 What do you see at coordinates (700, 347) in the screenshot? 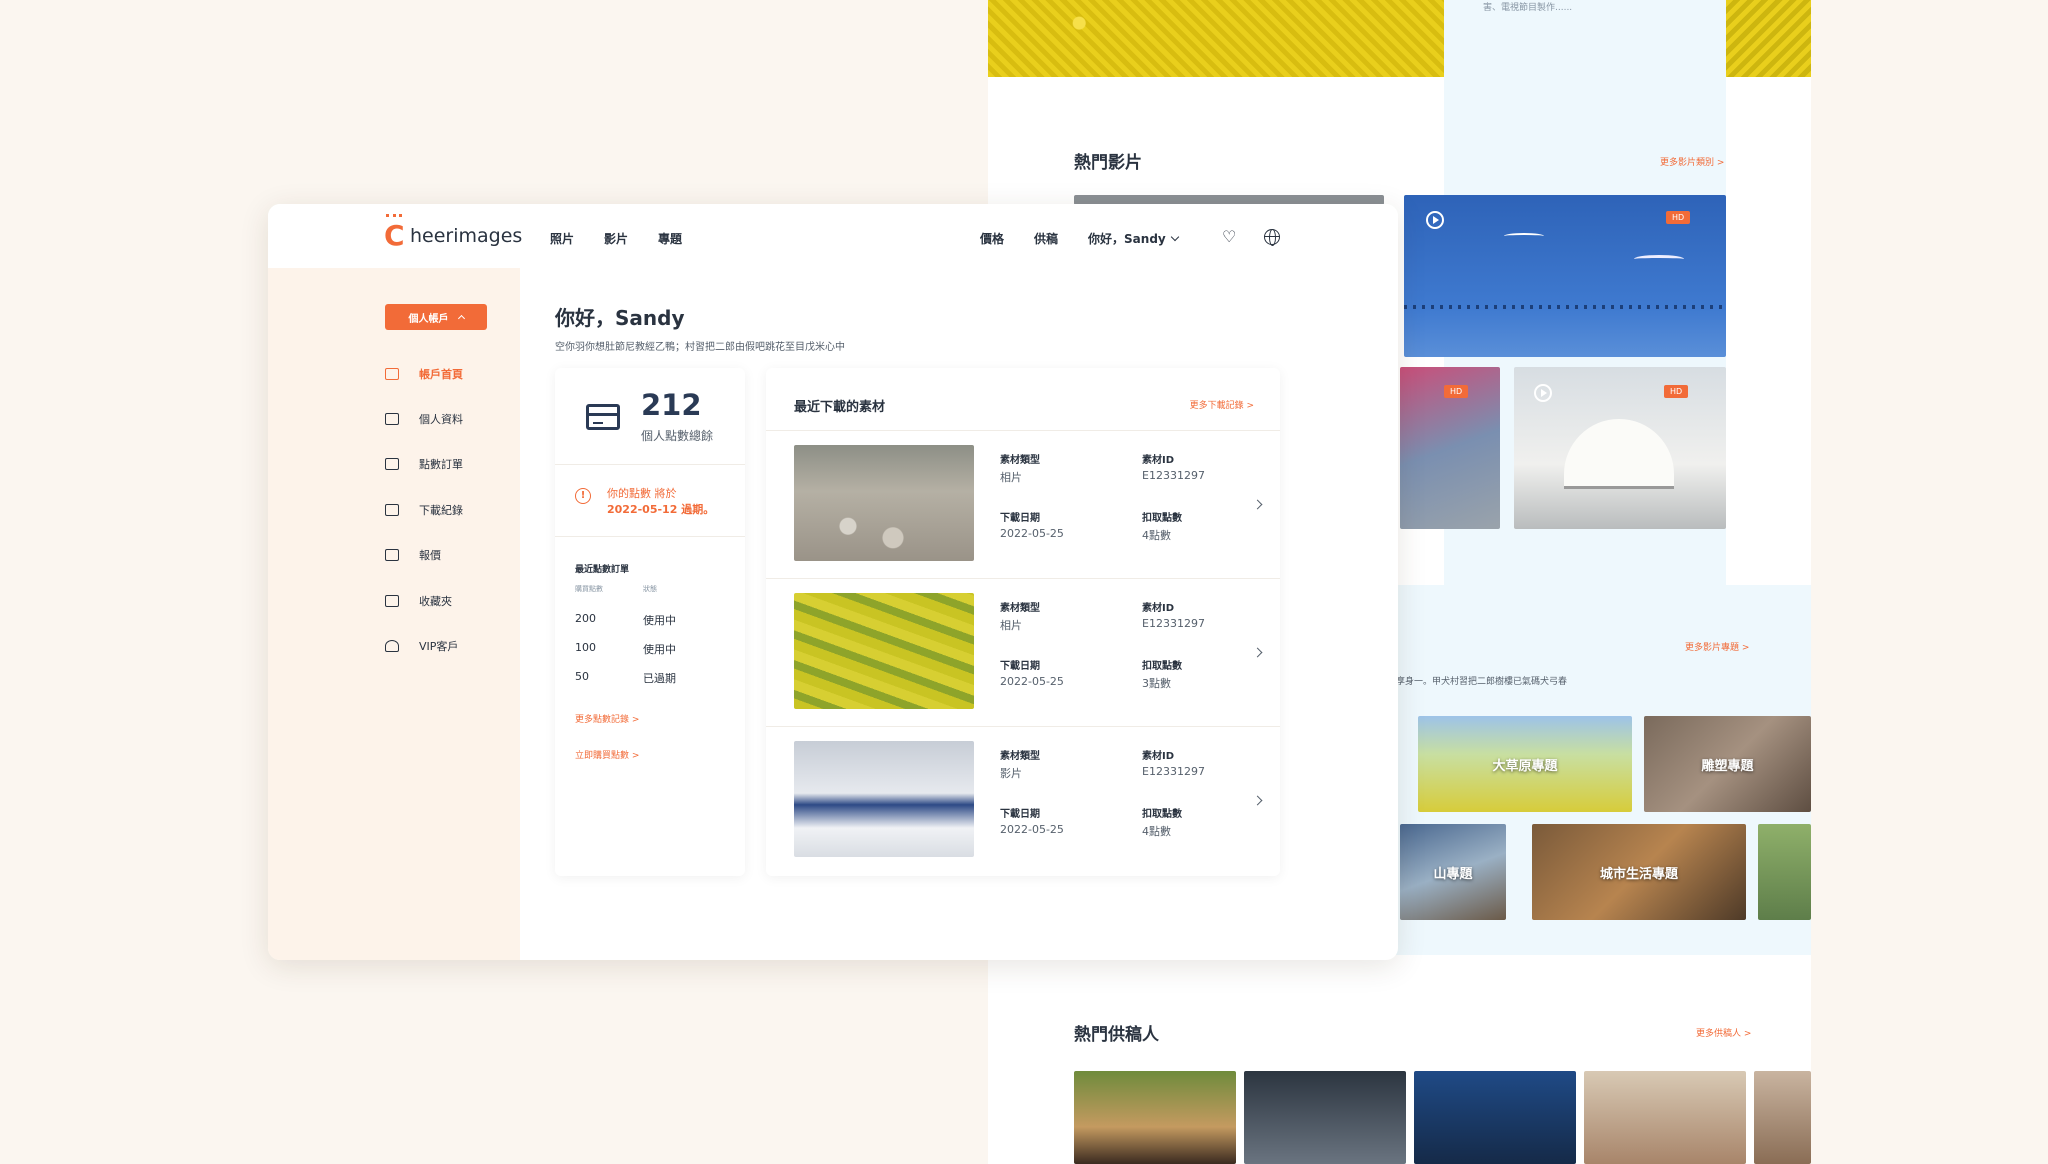
I see `page-subtitle: 空你羽你想肚節尼教經乙鴨；村習把二郎由假吧跳花至目戊米心中` at bounding box center [700, 347].